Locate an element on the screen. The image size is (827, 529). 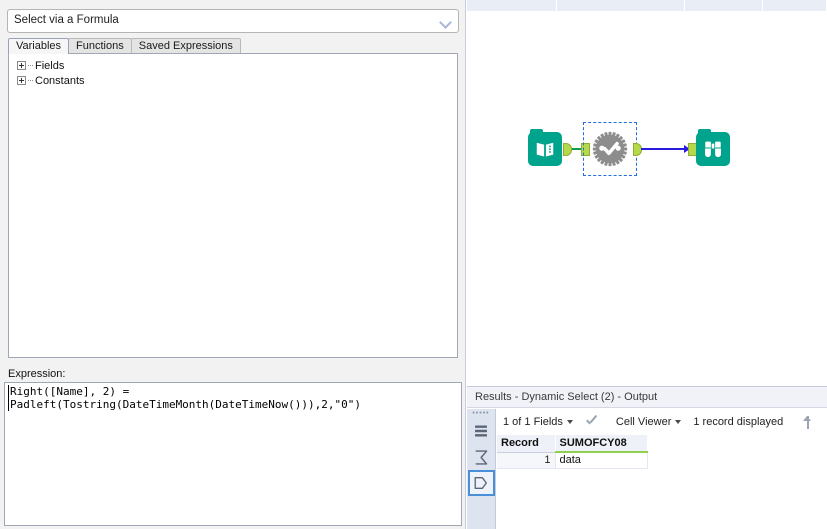
column-header-sumofcy08: SUMOFCY08 is located at coordinates (601, 444).